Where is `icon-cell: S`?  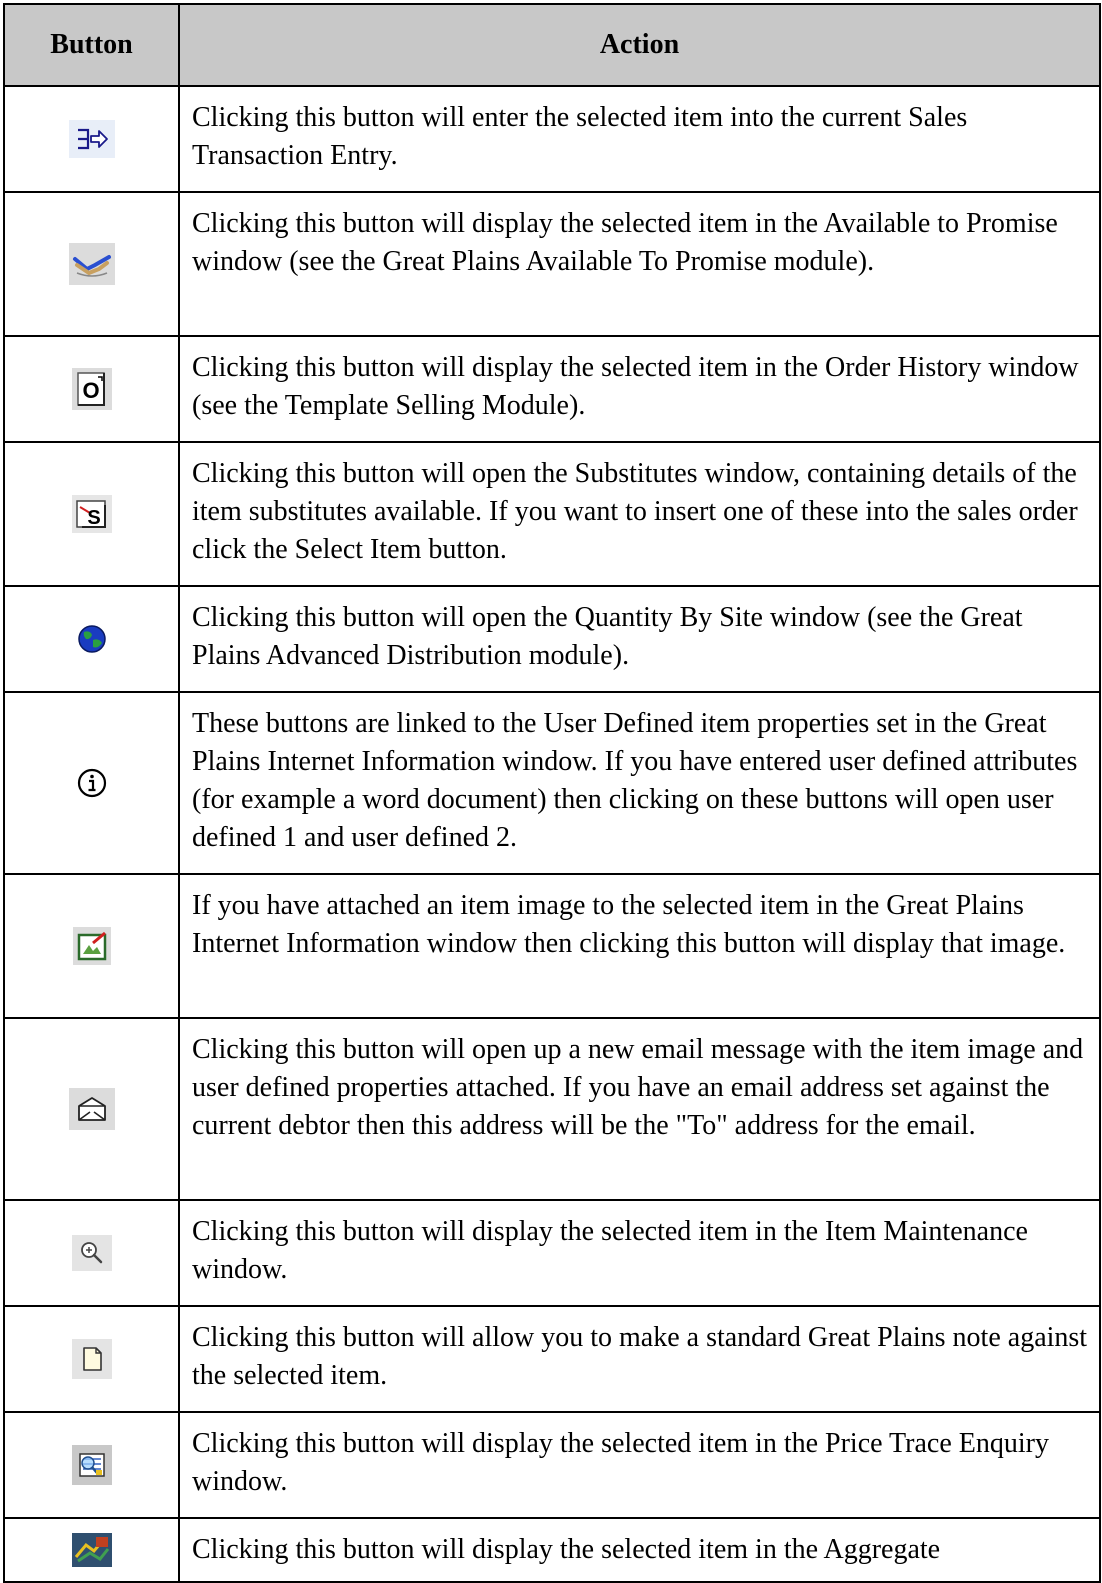
icon-cell: S is located at coordinates (91, 514).